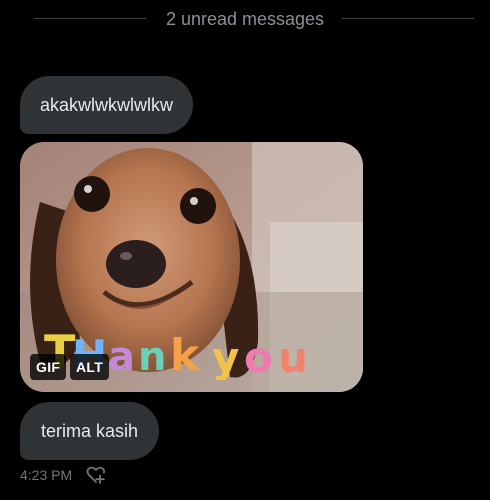 The width and height of the screenshot is (490, 500). I want to click on svg-text: n, so click(152, 357).